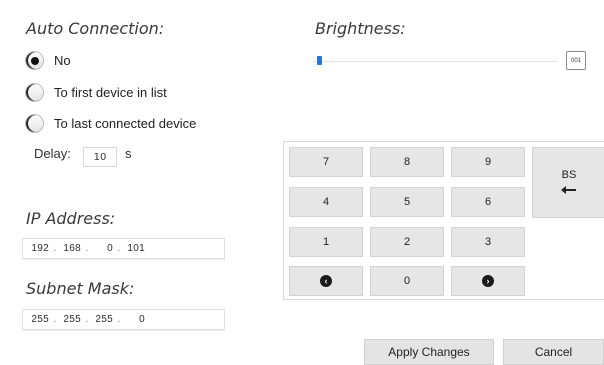 This screenshot has width=604, height=365. What do you see at coordinates (360, 28) in the screenshot?
I see `brightness-title: Brightness:` at bounding box center [360, 28].